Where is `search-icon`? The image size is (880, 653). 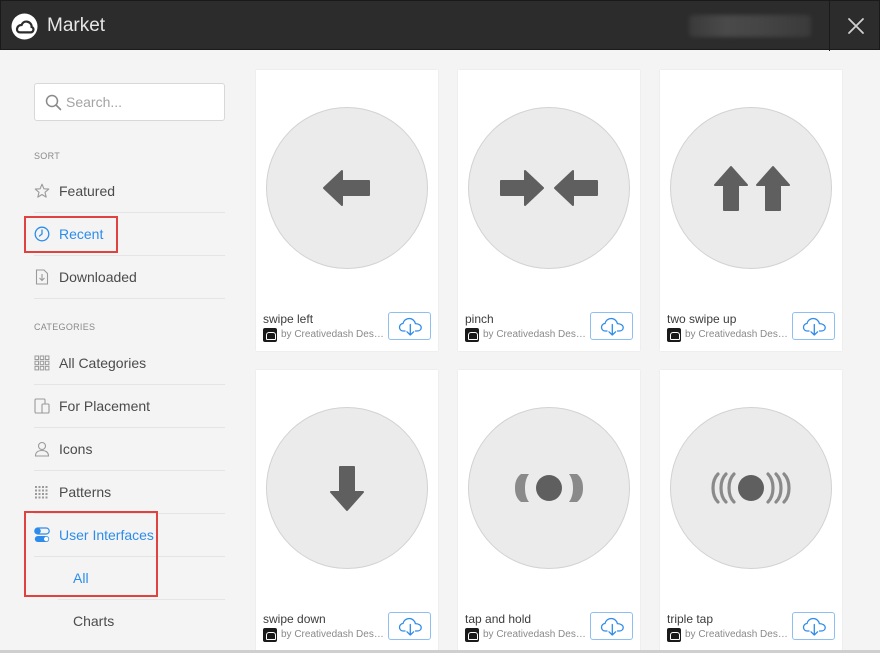
search-icon is located at coordinates (53, 102).